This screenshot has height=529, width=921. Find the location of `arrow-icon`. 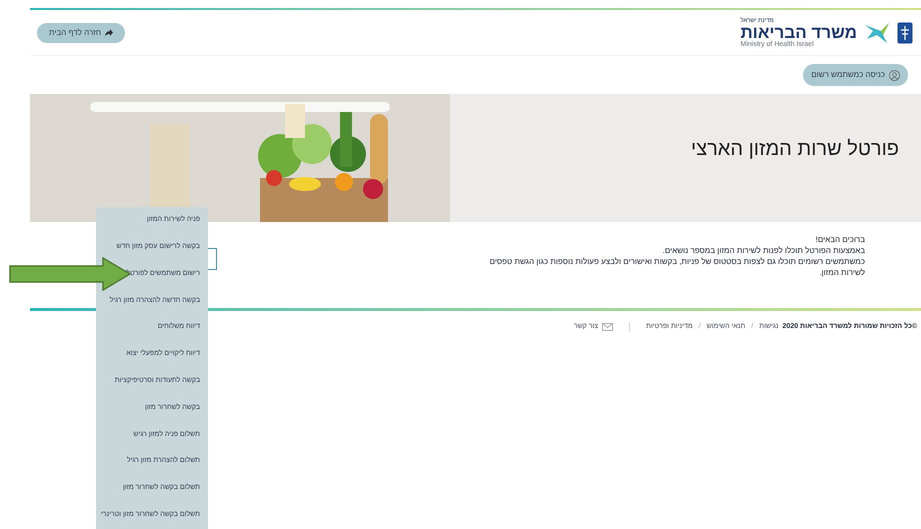

arrow-icon is located at coordinates (109, 32).